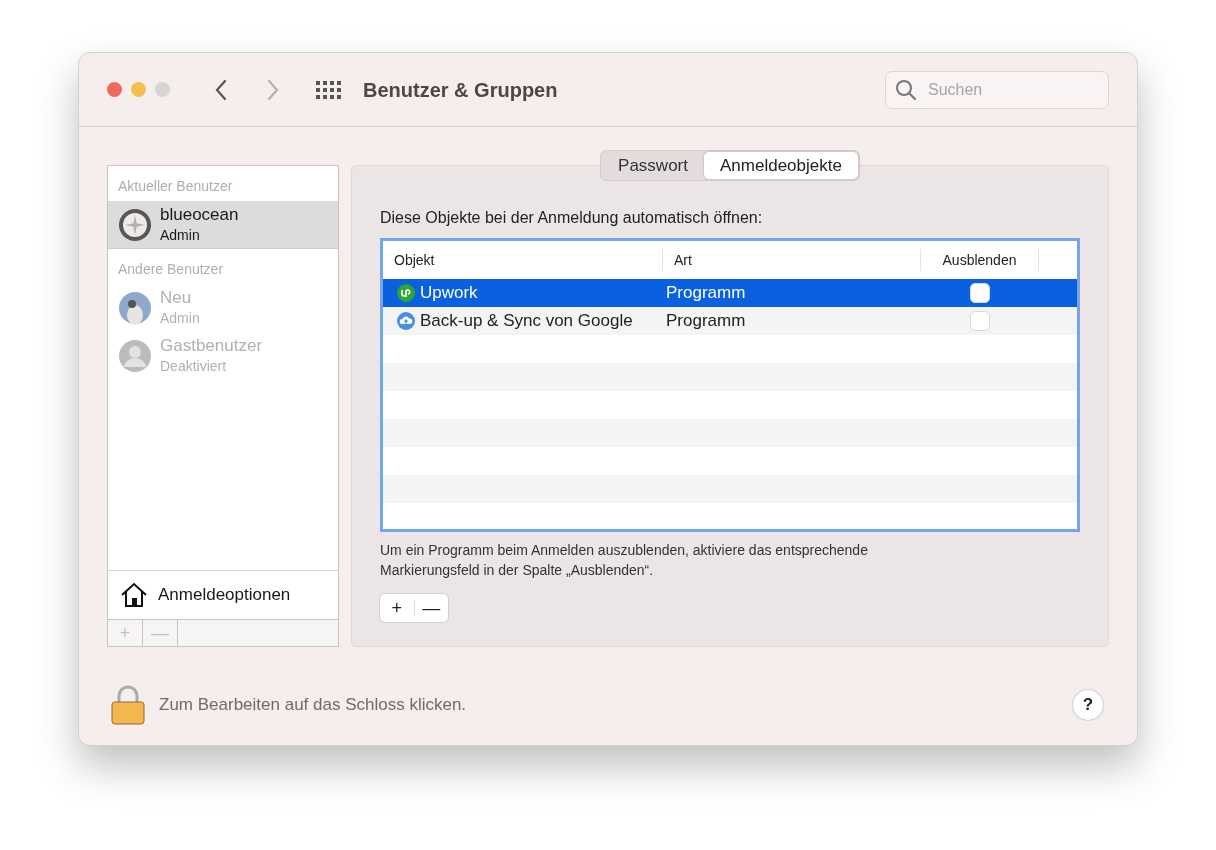 Image resolution: width=1216 pixels, height=850 pixels. I want to click on tab: Anmeldeobjekte, so click(781, 165).